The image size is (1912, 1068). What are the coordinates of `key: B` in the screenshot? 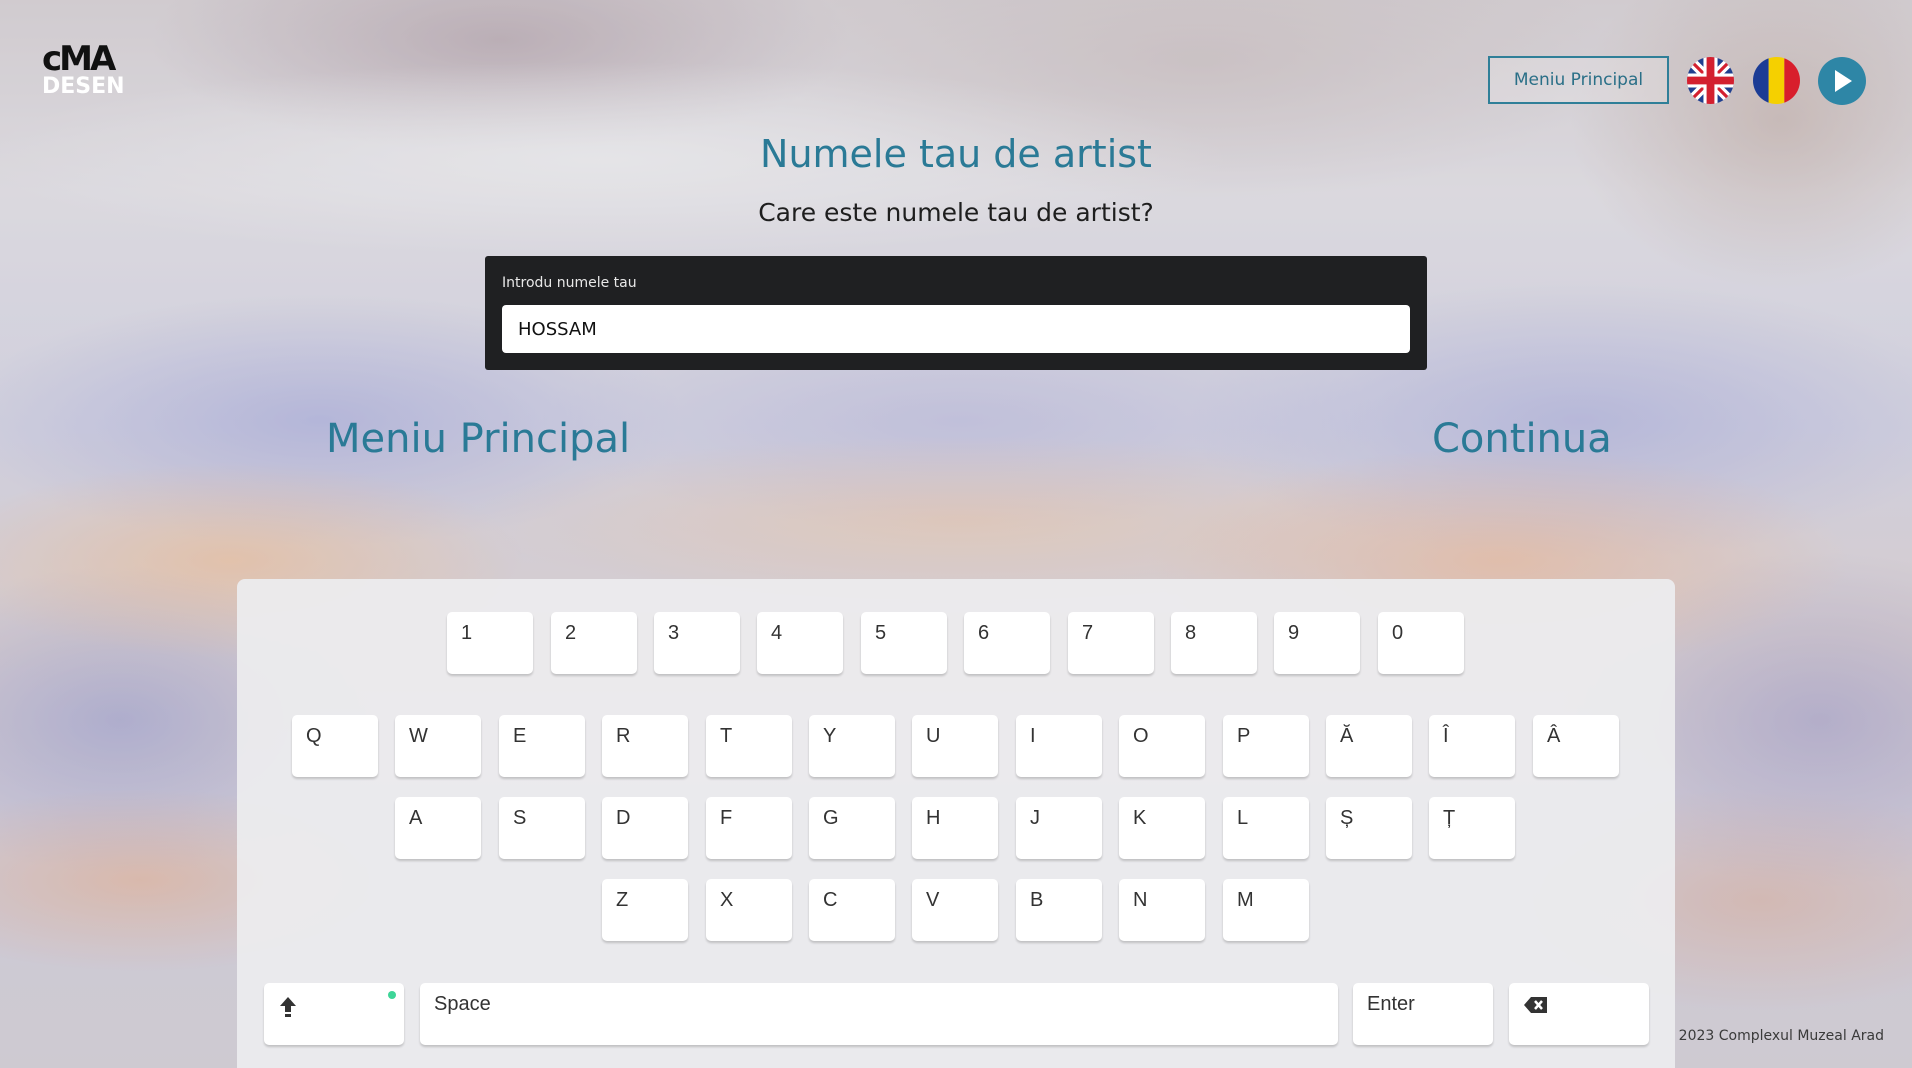 It's located at (1059, 910).